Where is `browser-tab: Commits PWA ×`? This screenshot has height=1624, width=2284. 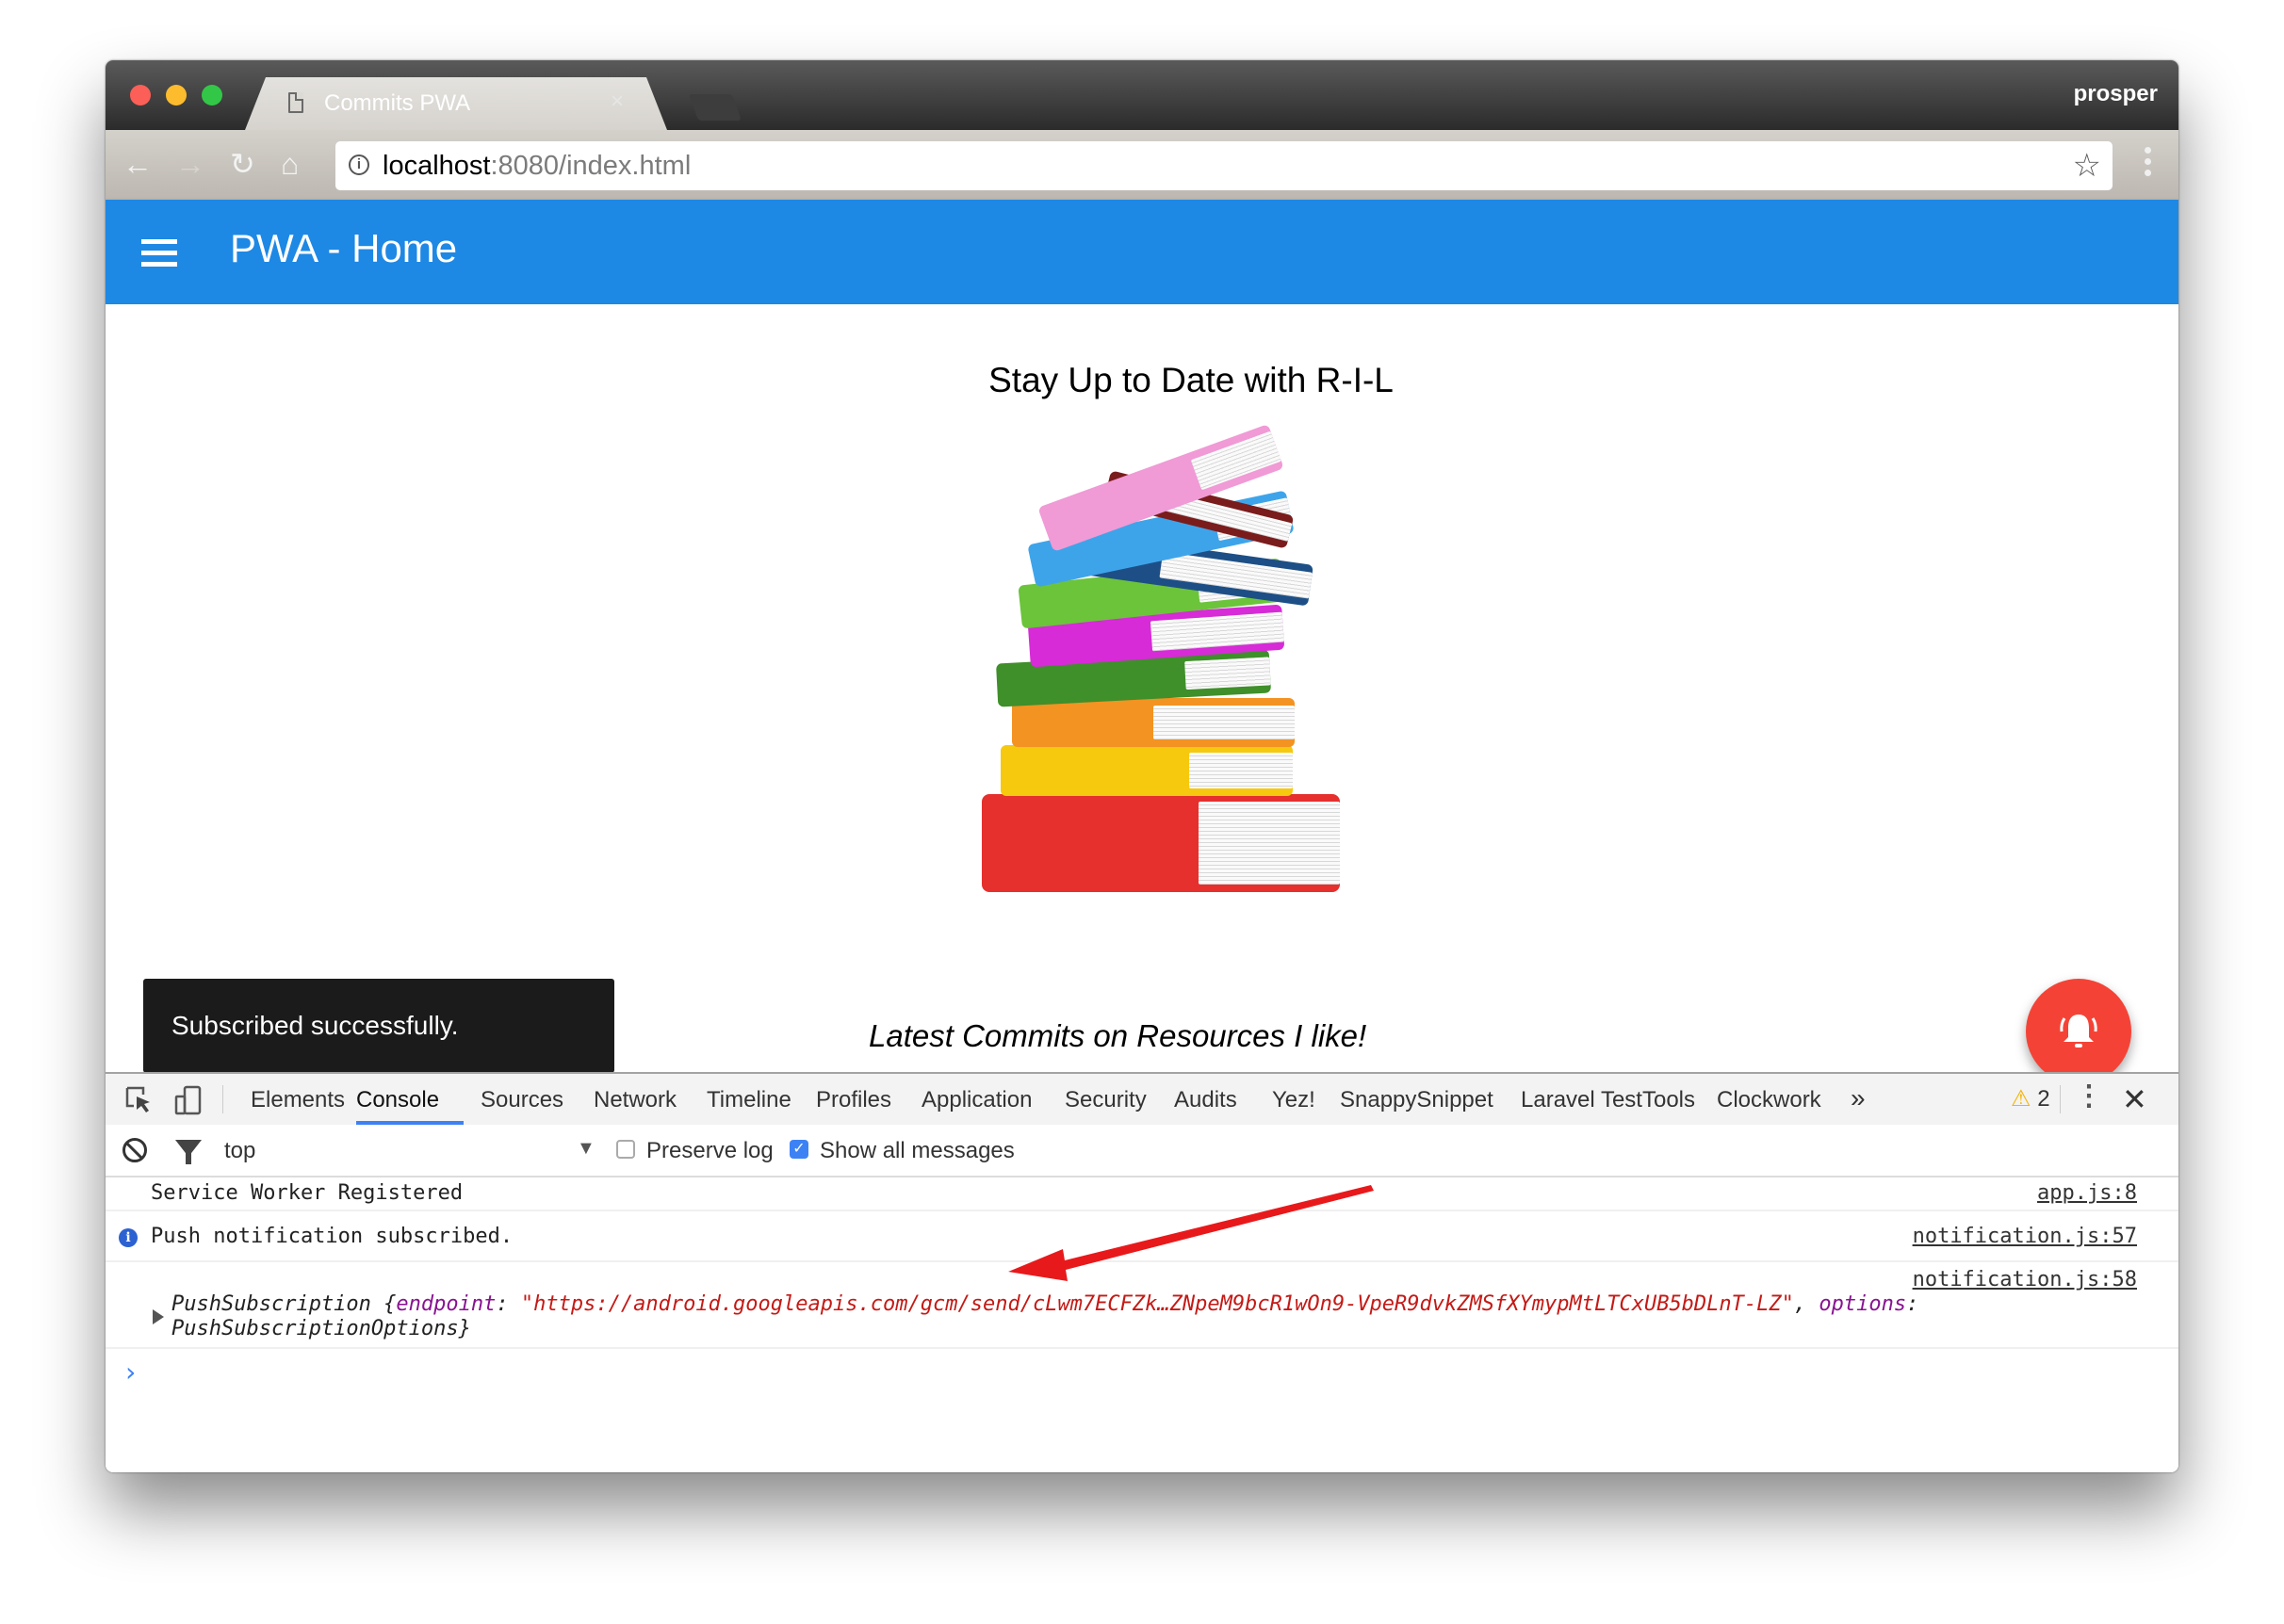
browser-tab: Commits PWA × is located at coordinates (456, 103).